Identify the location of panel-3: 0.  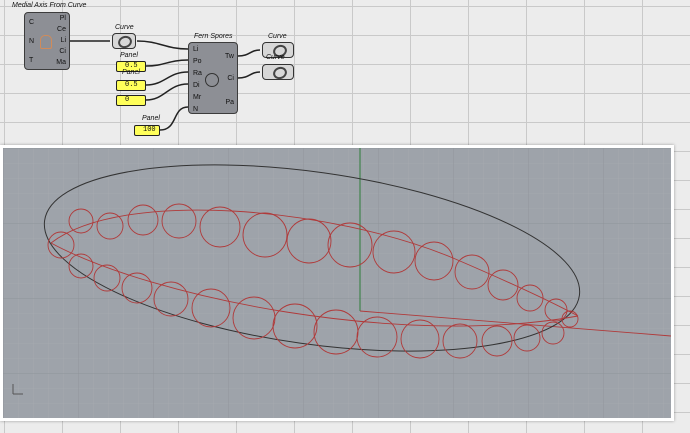
(131, 100).